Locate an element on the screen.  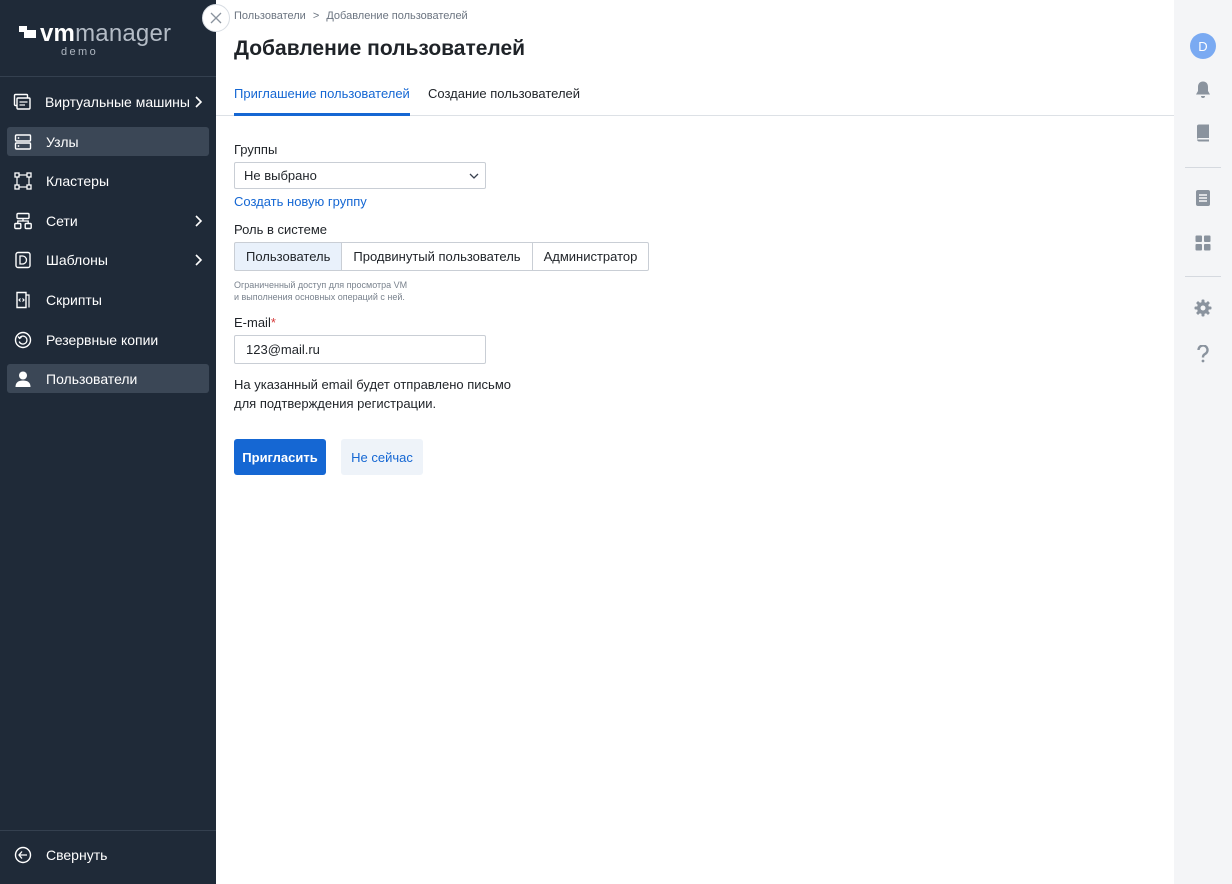
logo-mark-icon is located at coordinates (28, 32).